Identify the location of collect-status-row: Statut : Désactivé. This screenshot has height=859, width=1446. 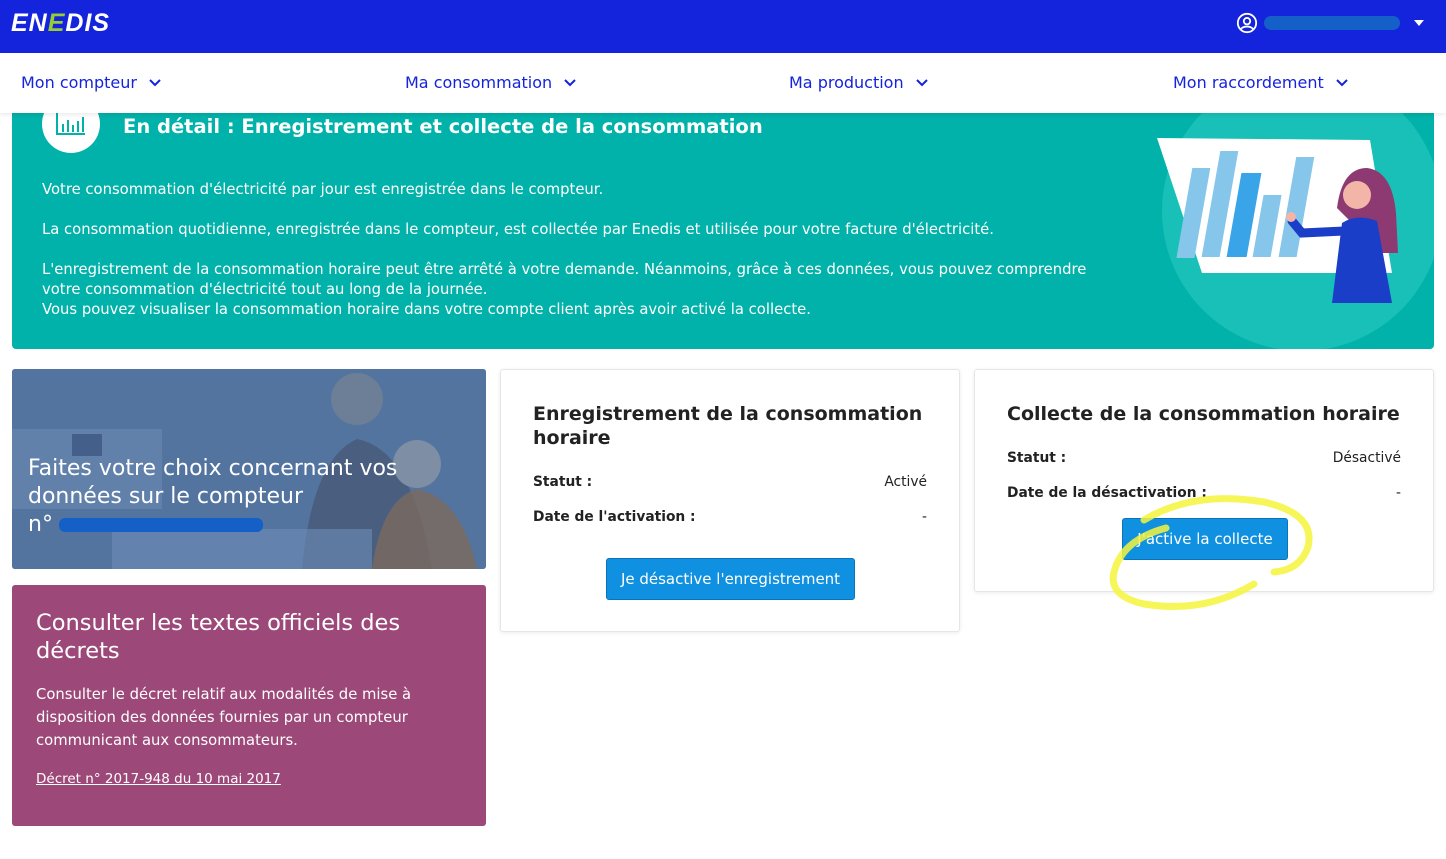
(1204, 458).